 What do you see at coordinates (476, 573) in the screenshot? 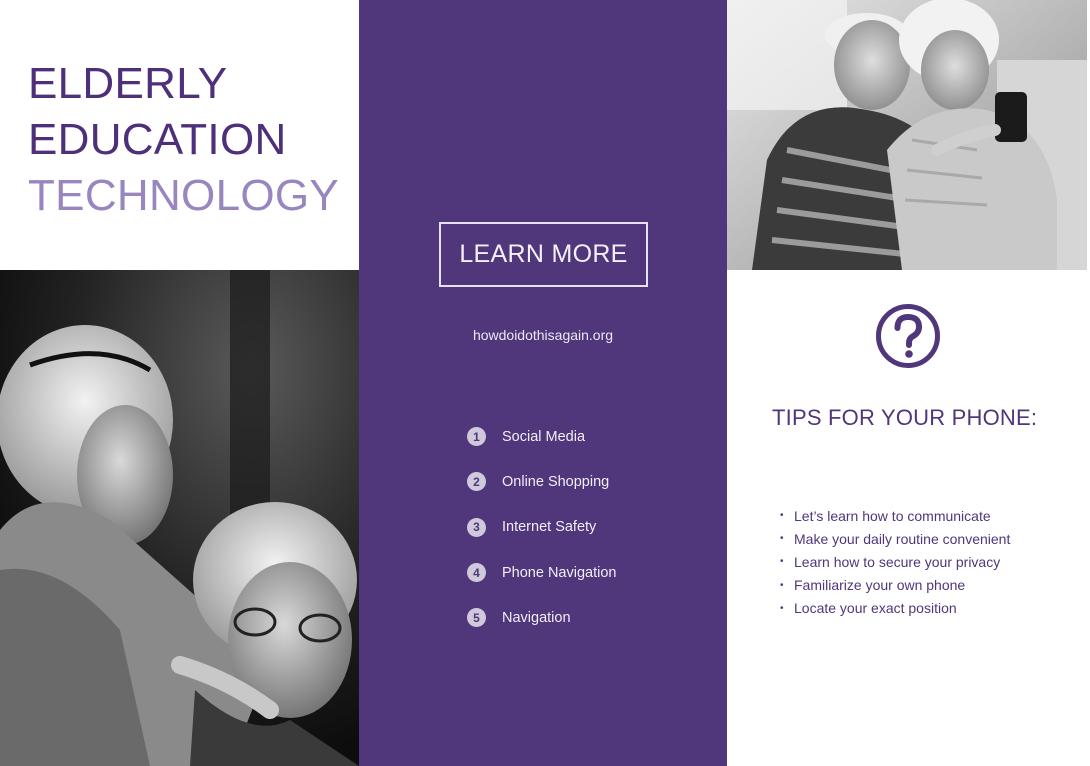
I see `number-badge: 4` at bounding box center [476, 573].